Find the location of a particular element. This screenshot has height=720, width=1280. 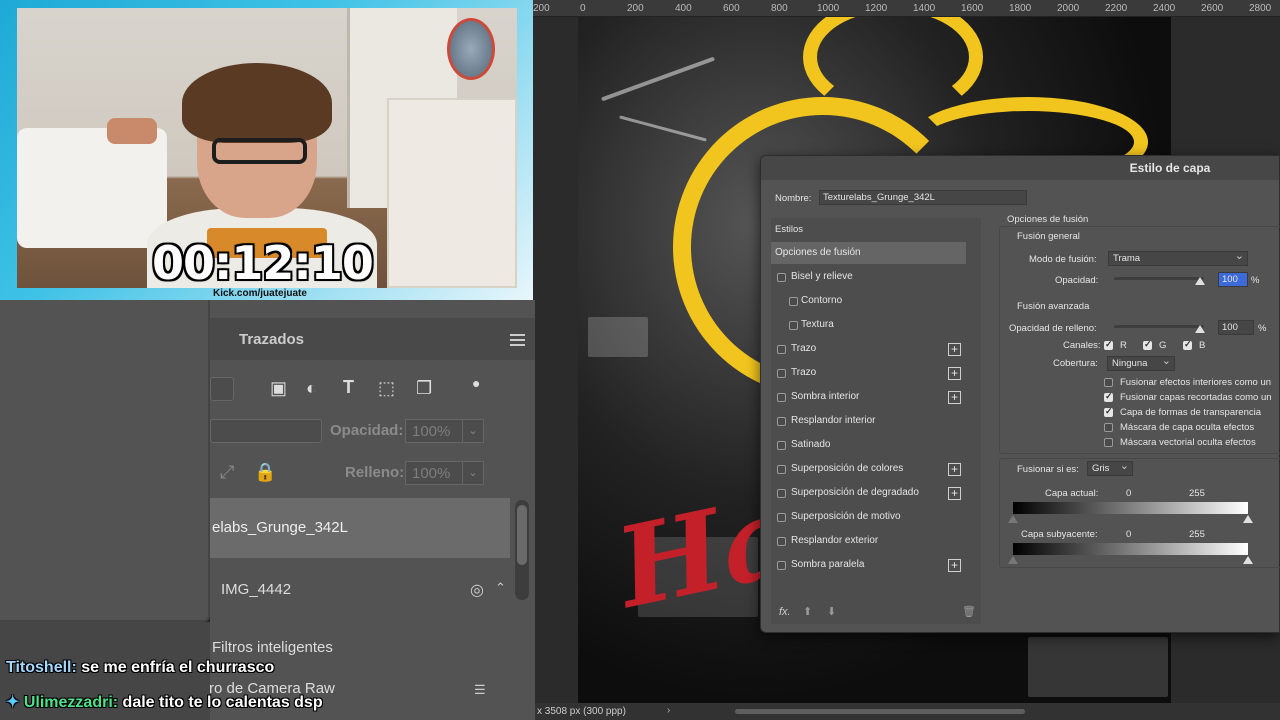

style-item-label: Trazo is located at coordinates (804, 372).